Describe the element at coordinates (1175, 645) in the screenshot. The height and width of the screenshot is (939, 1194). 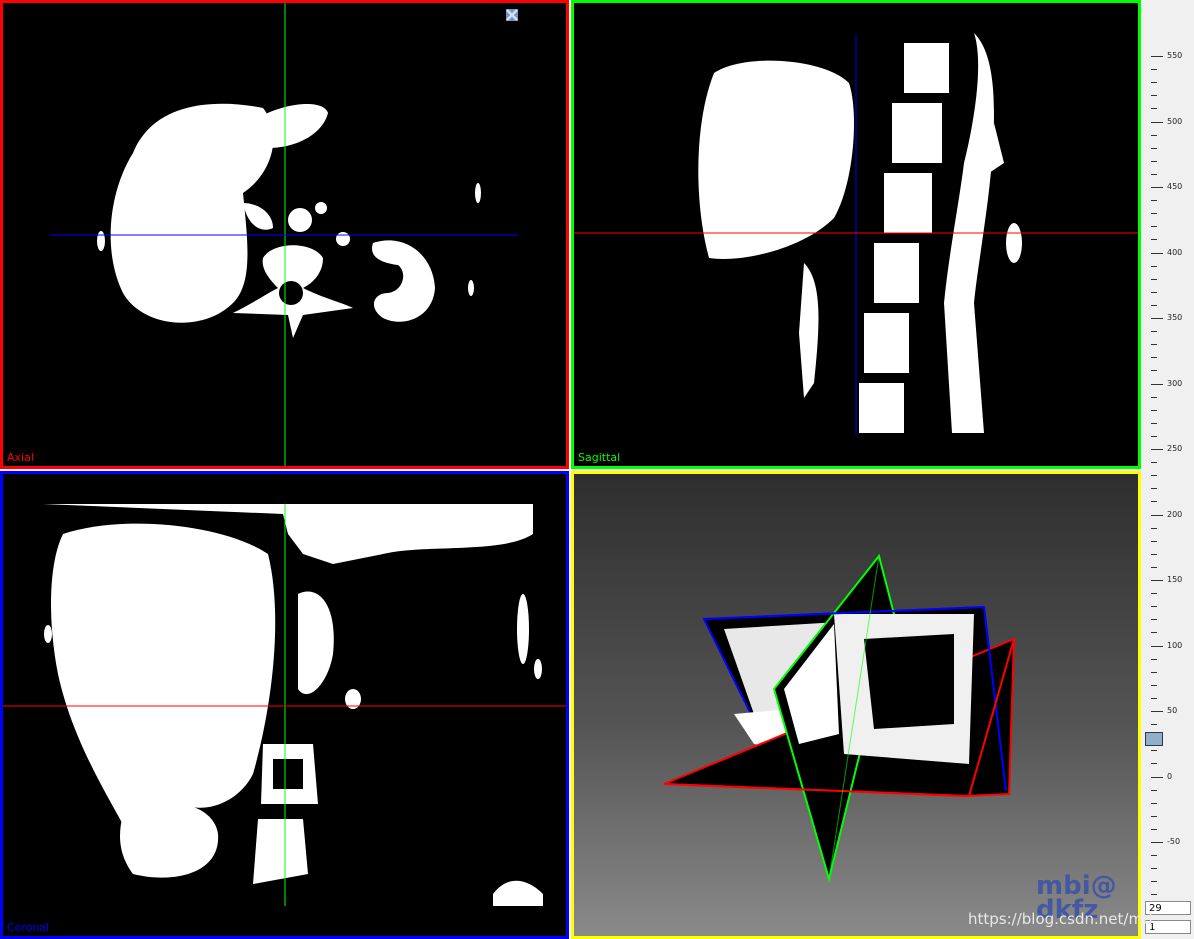
I see `ruler-tick-label: 100` at that location.